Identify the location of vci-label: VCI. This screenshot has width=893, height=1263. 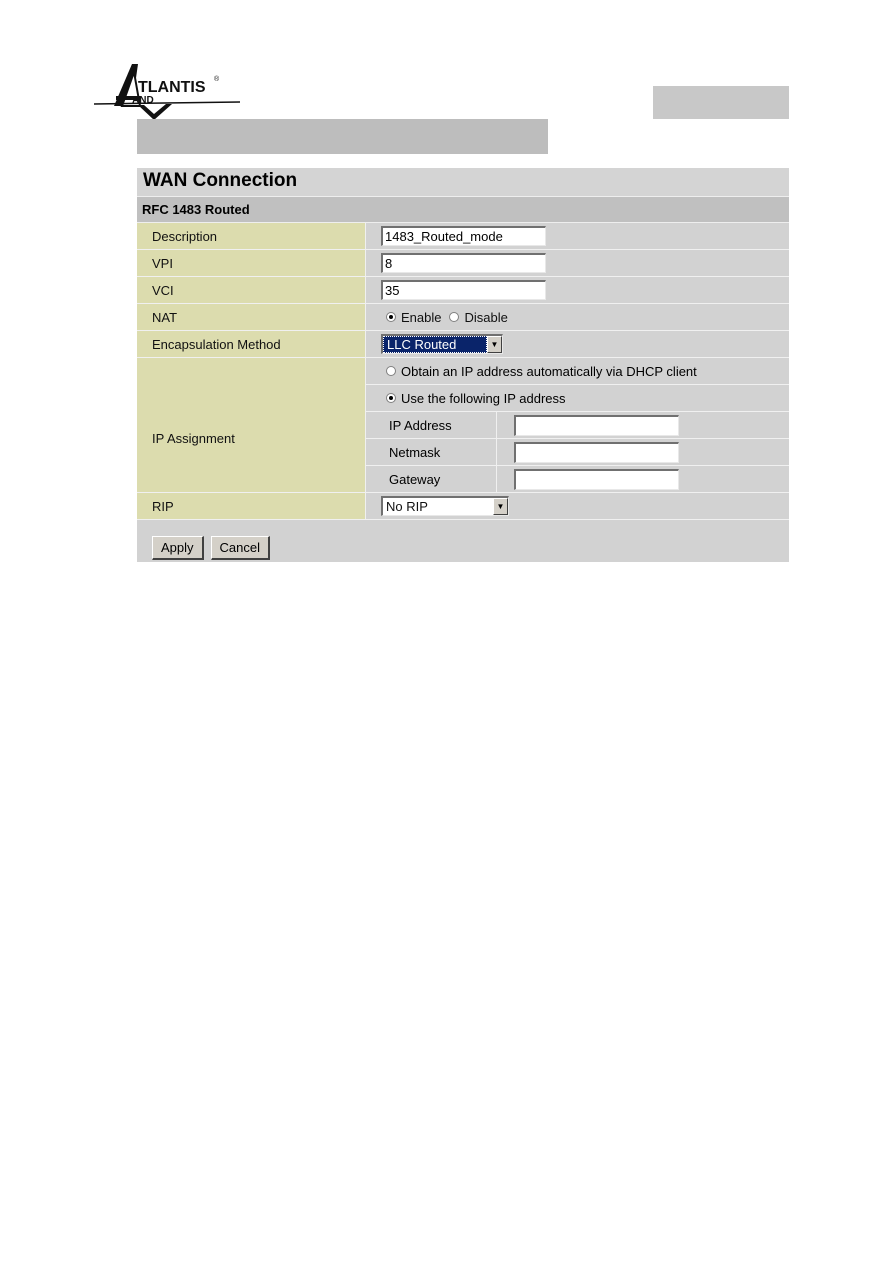
(251, 290).